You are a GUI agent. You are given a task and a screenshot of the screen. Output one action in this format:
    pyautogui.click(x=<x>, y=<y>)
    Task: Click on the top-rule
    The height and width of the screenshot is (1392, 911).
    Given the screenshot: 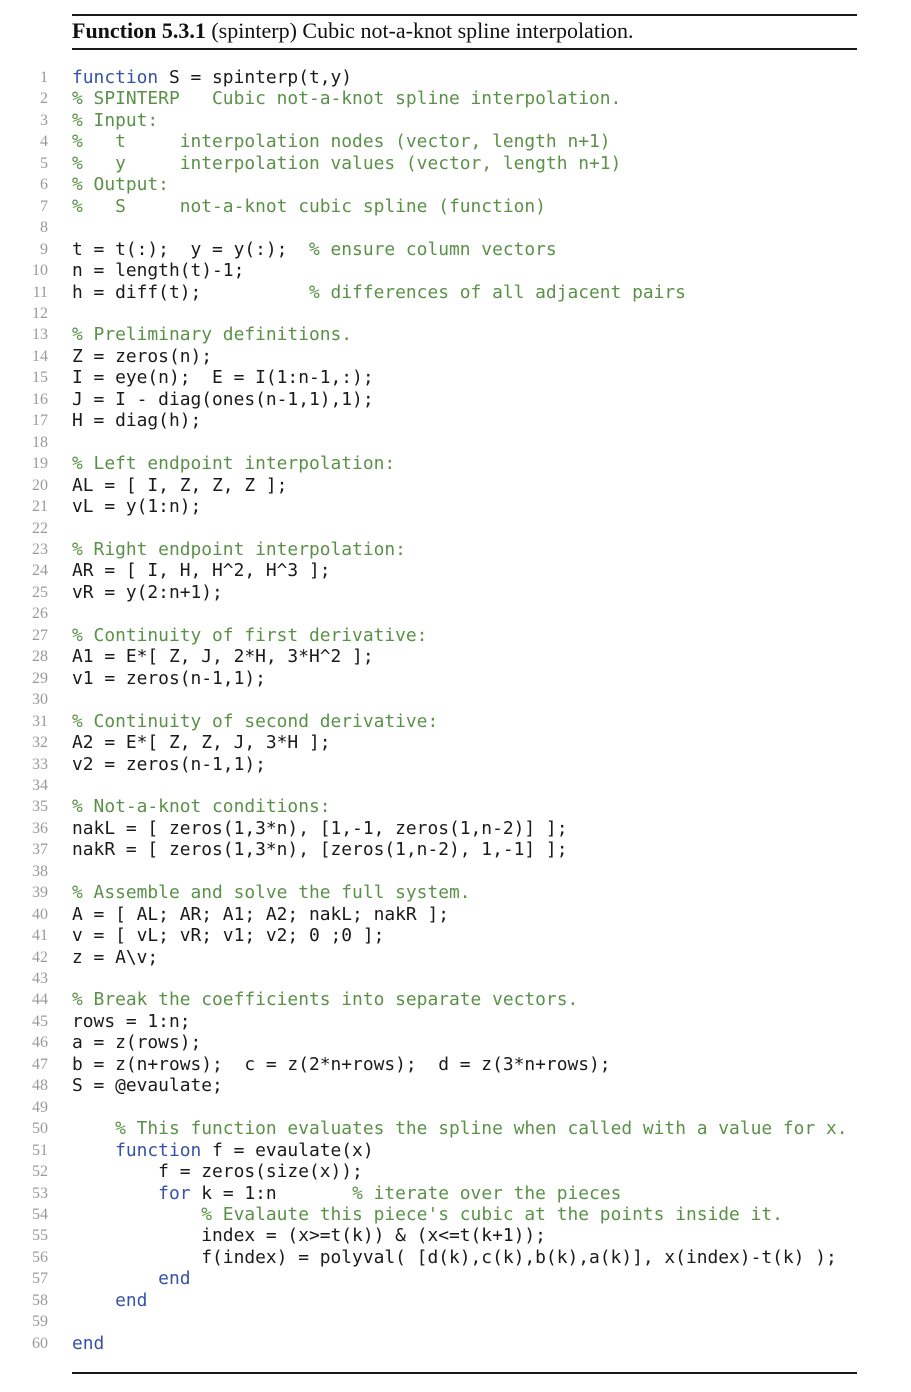 What is the action you would take?
    pyautogui.click(x=464, y=15)
    